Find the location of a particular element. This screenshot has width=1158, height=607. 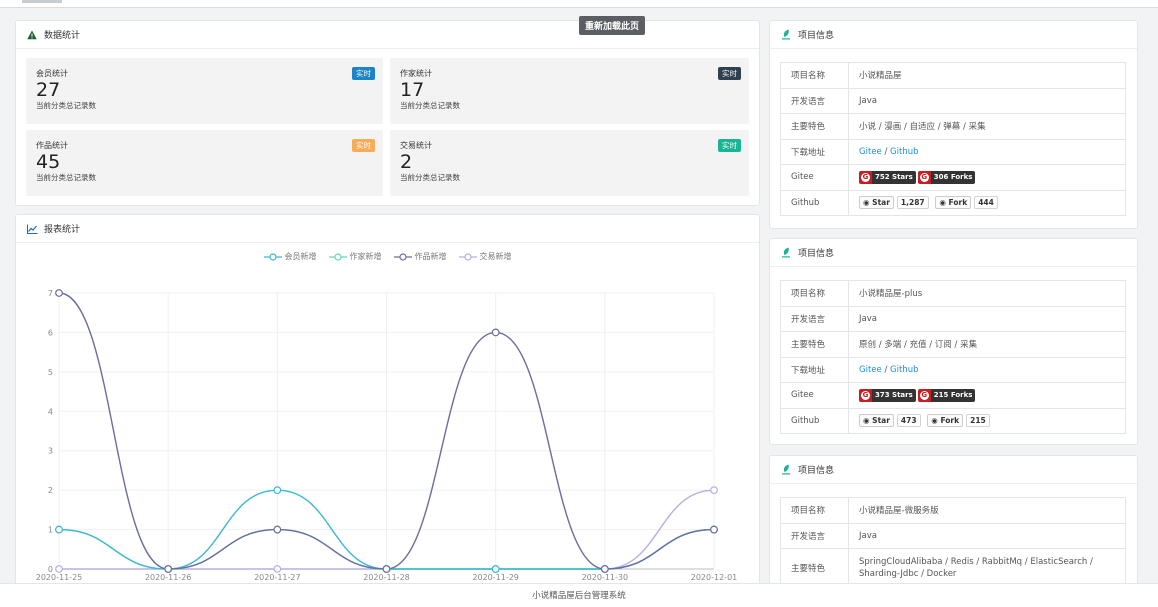

y-tick-label: 3 is located at coordinates (50, 451).